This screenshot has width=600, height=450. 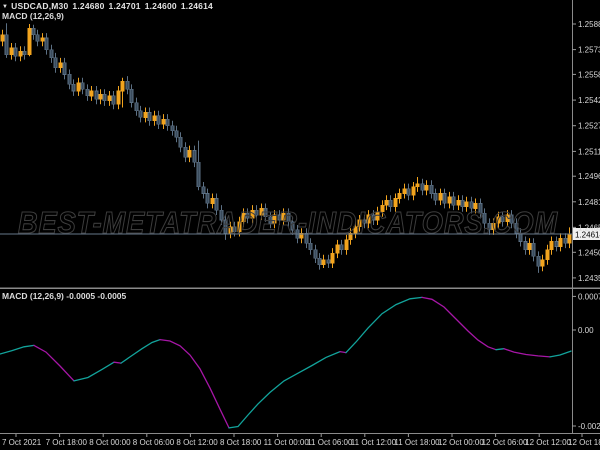 I want to click on chart-title: ▼ USDCAD,M30 1.24680 1.24701 1.24600 1.24614, so click(x=107, y=6).